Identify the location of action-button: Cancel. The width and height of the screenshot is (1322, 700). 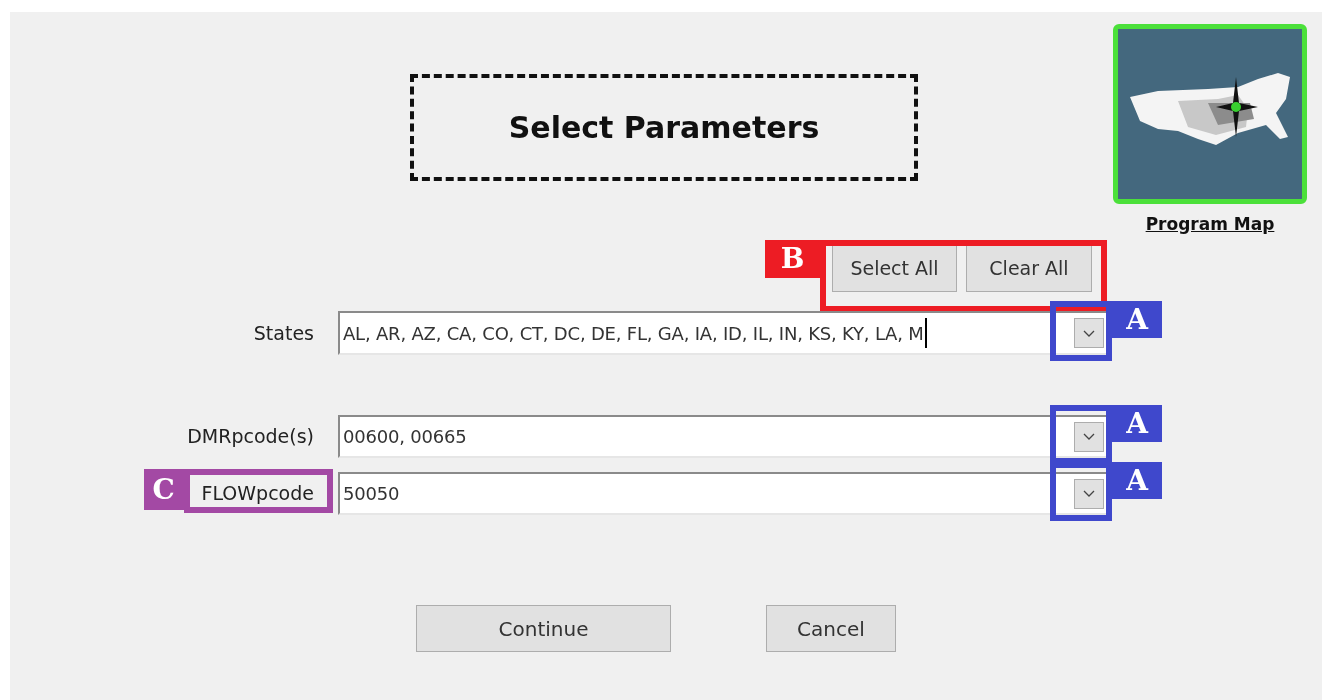
(831, 628).